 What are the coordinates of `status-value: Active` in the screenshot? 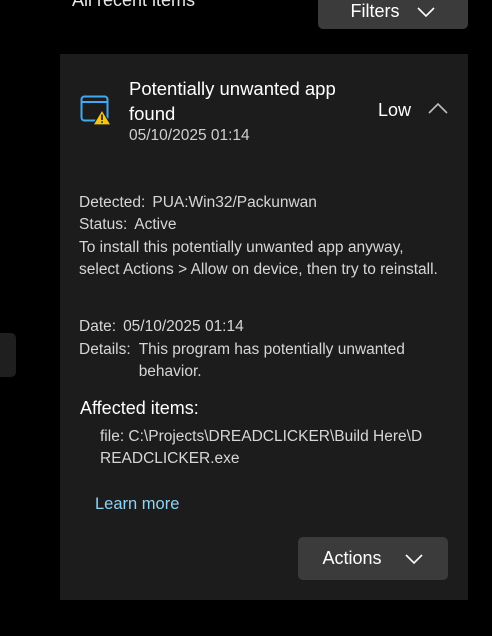 It's located at (155, 224).